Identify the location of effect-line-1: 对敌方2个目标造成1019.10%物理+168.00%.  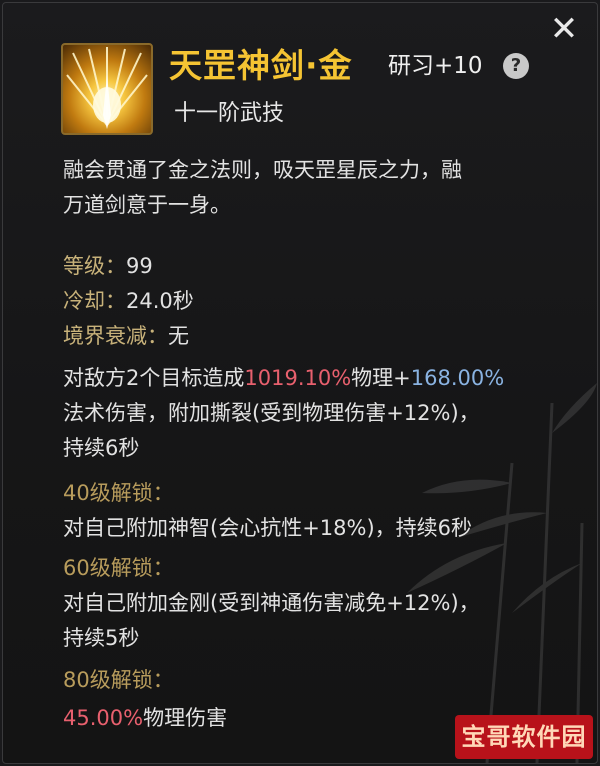
(313, 378).